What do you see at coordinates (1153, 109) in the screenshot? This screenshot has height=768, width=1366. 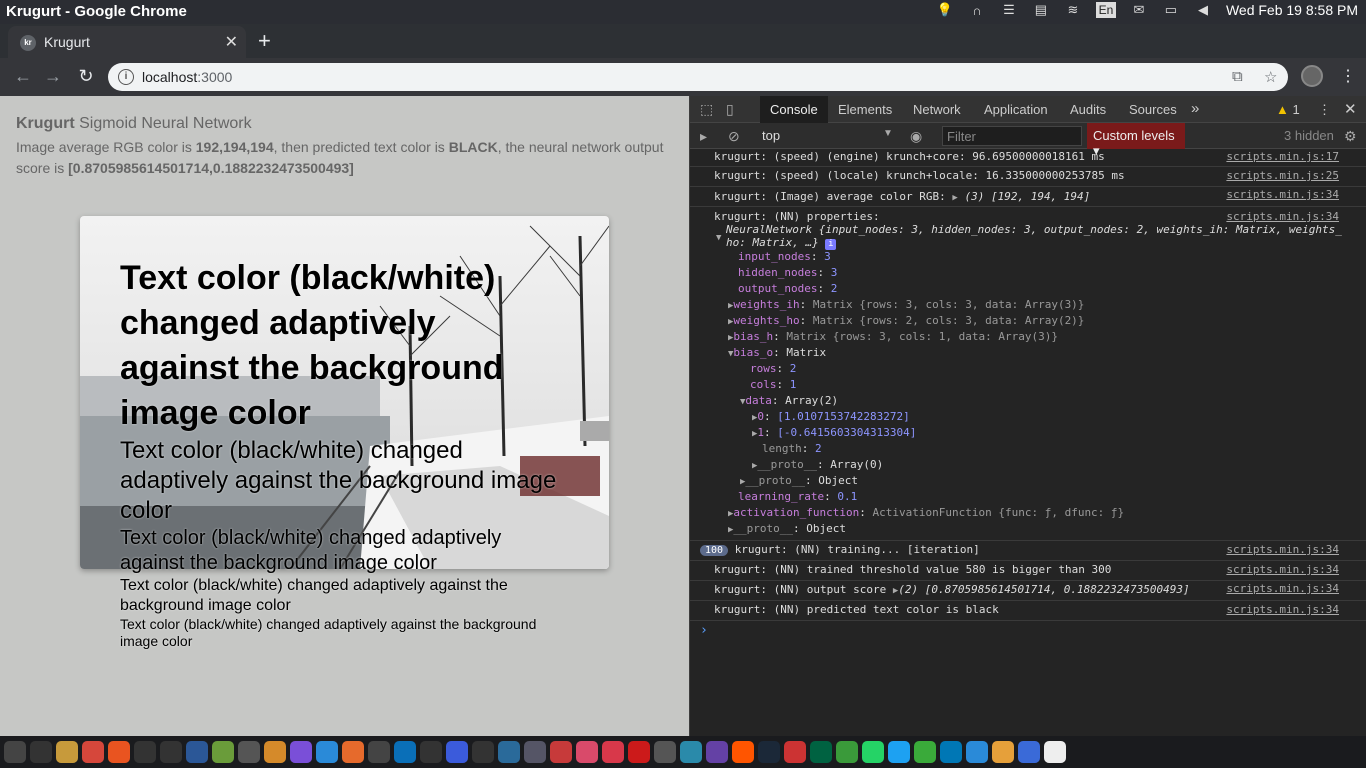 I see `tab-sources: Sources` at bounding box center [1153, 109].